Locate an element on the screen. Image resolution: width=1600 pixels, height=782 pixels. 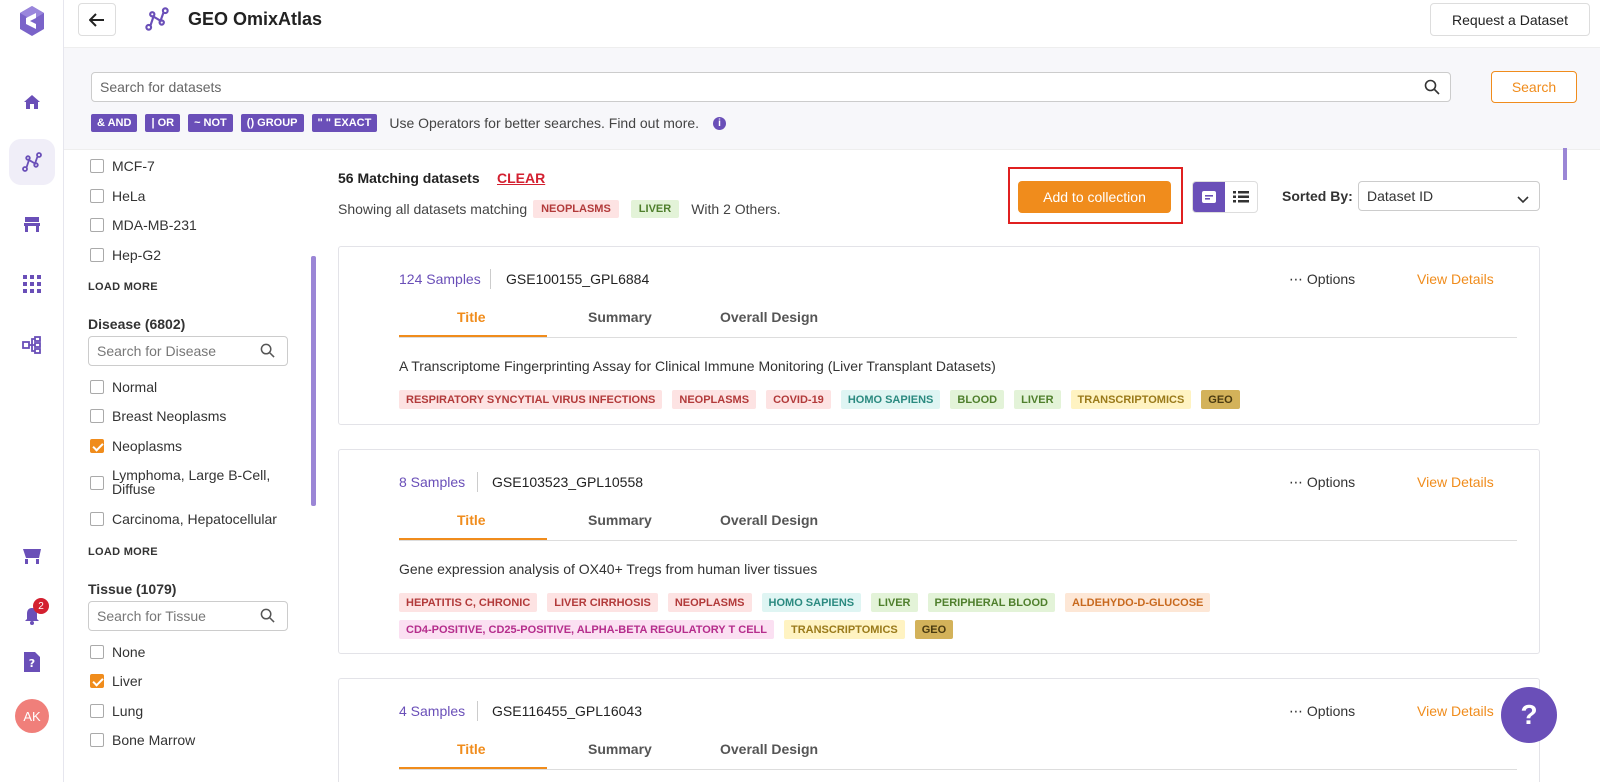
cart-icon is located at coordinates (32, 556).